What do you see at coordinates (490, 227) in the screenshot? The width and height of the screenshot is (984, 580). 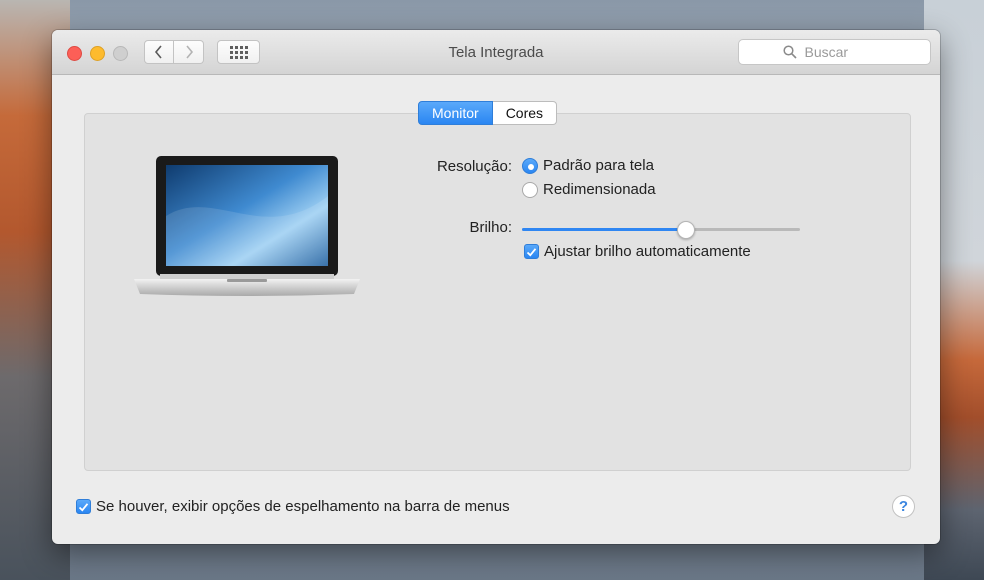 I see `brightness-label: Brilho:` at bounding box center [490, 227].